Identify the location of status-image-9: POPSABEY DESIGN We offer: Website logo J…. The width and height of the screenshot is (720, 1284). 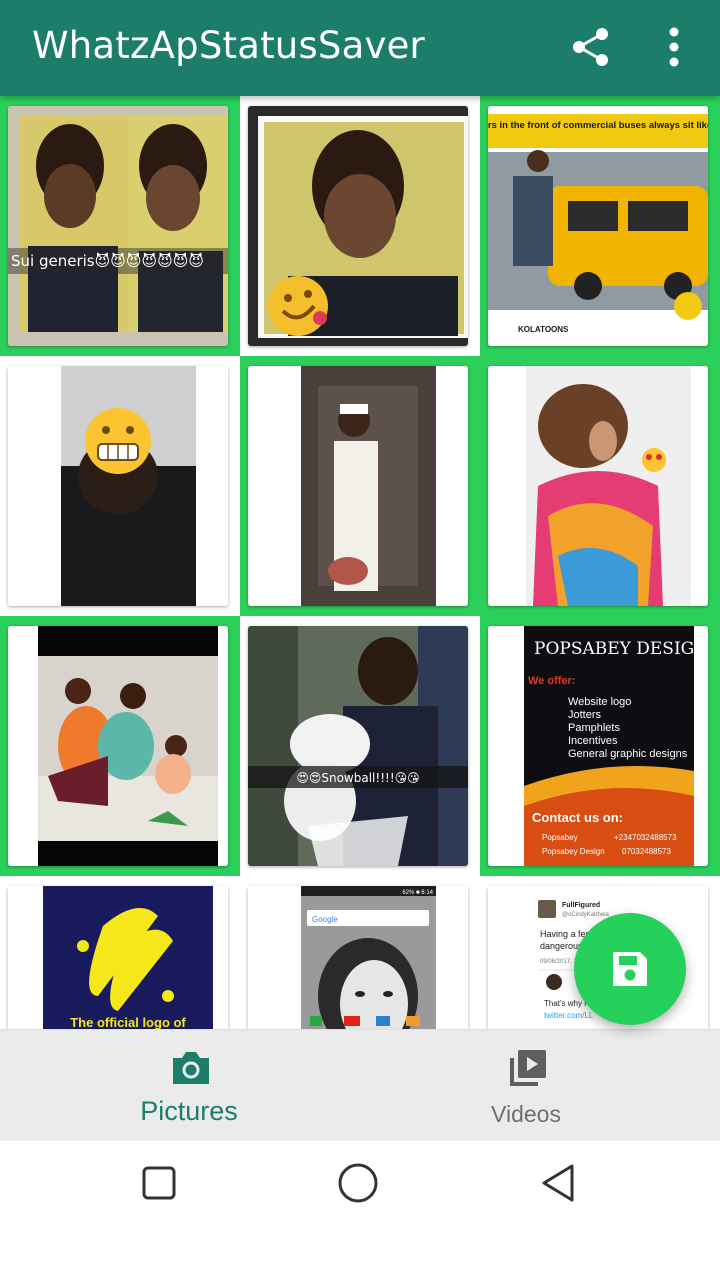
(598, 746).